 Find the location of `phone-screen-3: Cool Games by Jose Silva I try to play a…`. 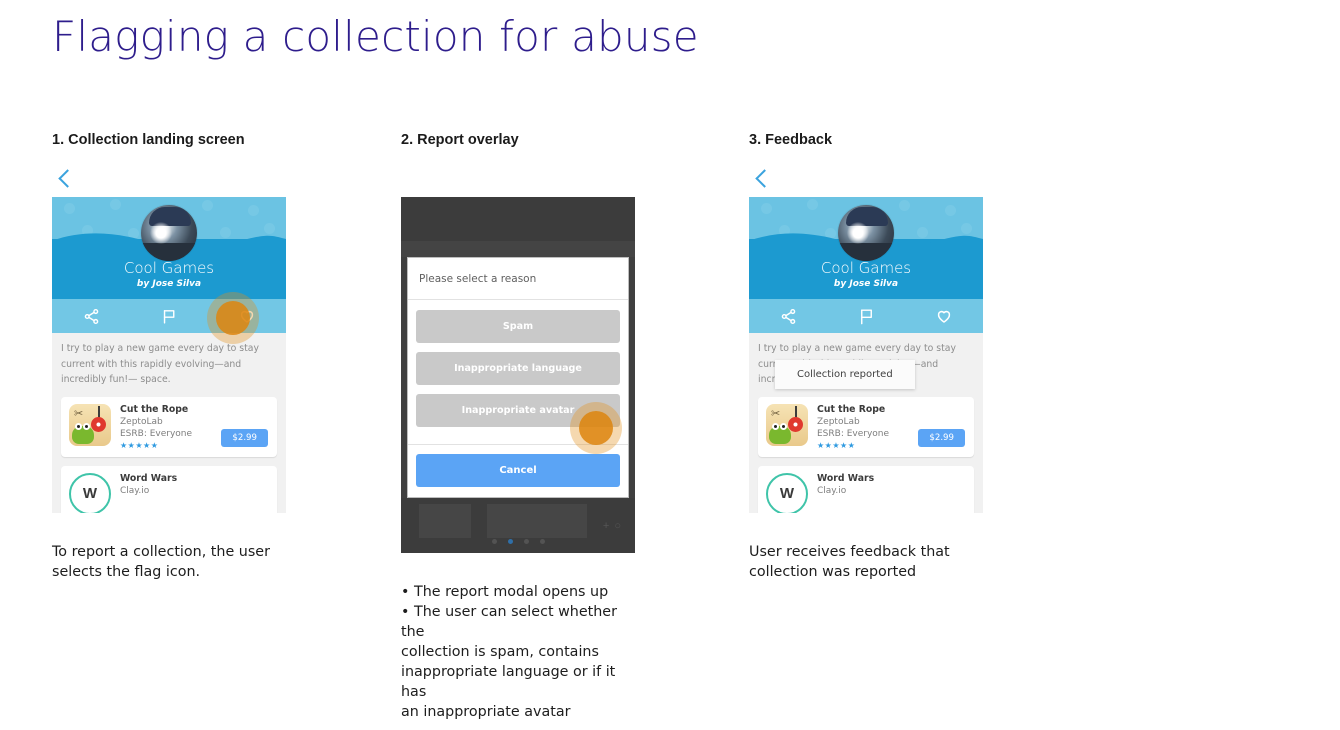

phone-screen-3: Cool Games by Jose Silva I try to play a… is located at coordinates (866, 355).